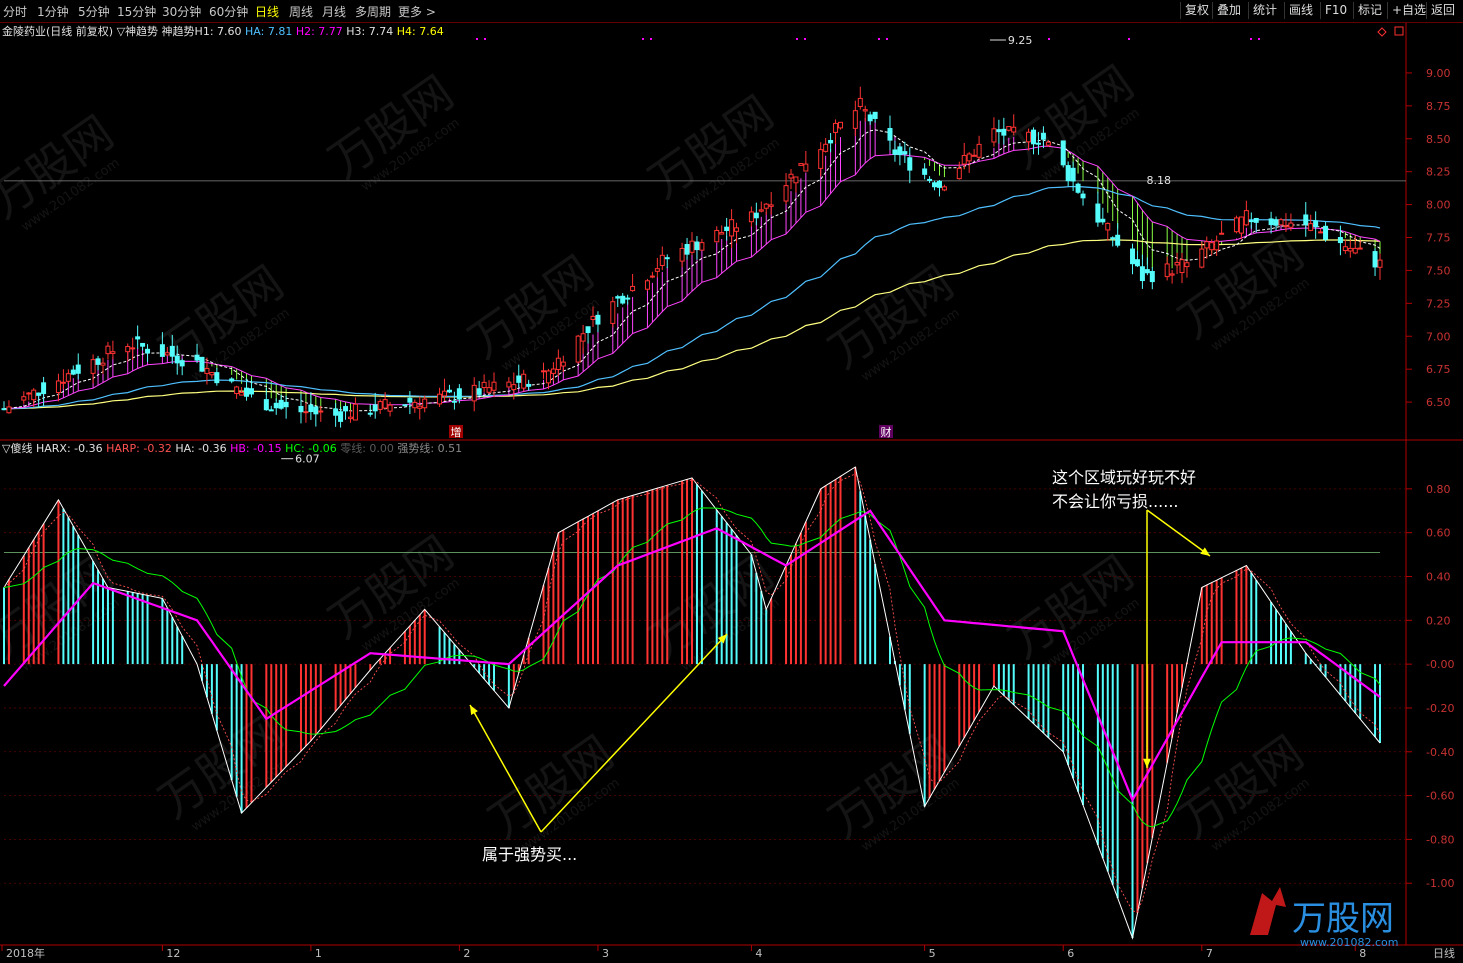  I want to click on high-price-label: 9.25, so click(1020, 40).